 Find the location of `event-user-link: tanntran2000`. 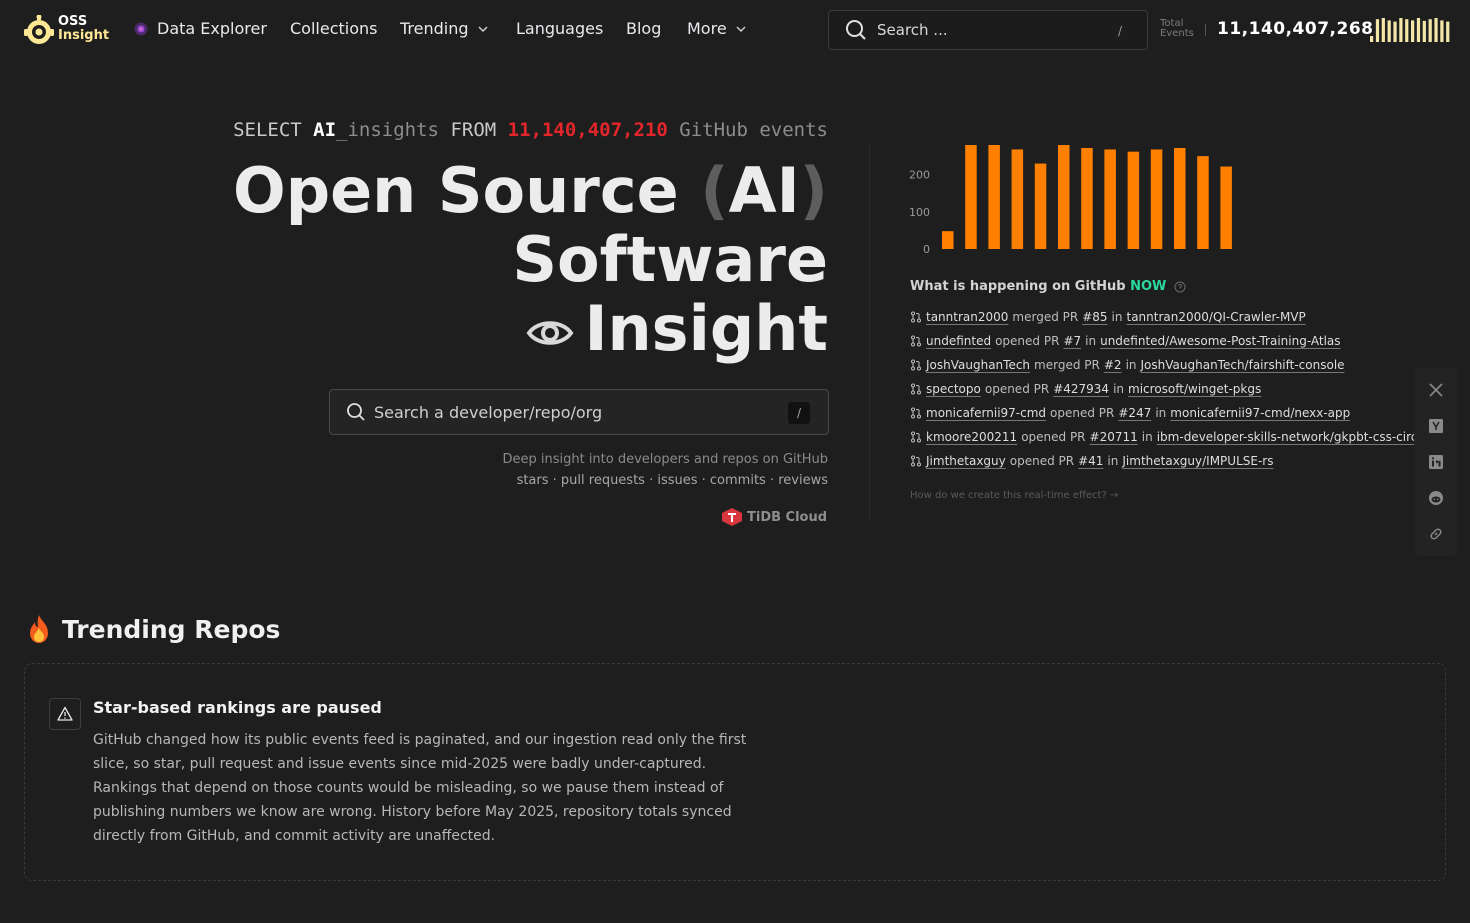

event-user-link: tanntran2000 is located at coordinates (967, 317).